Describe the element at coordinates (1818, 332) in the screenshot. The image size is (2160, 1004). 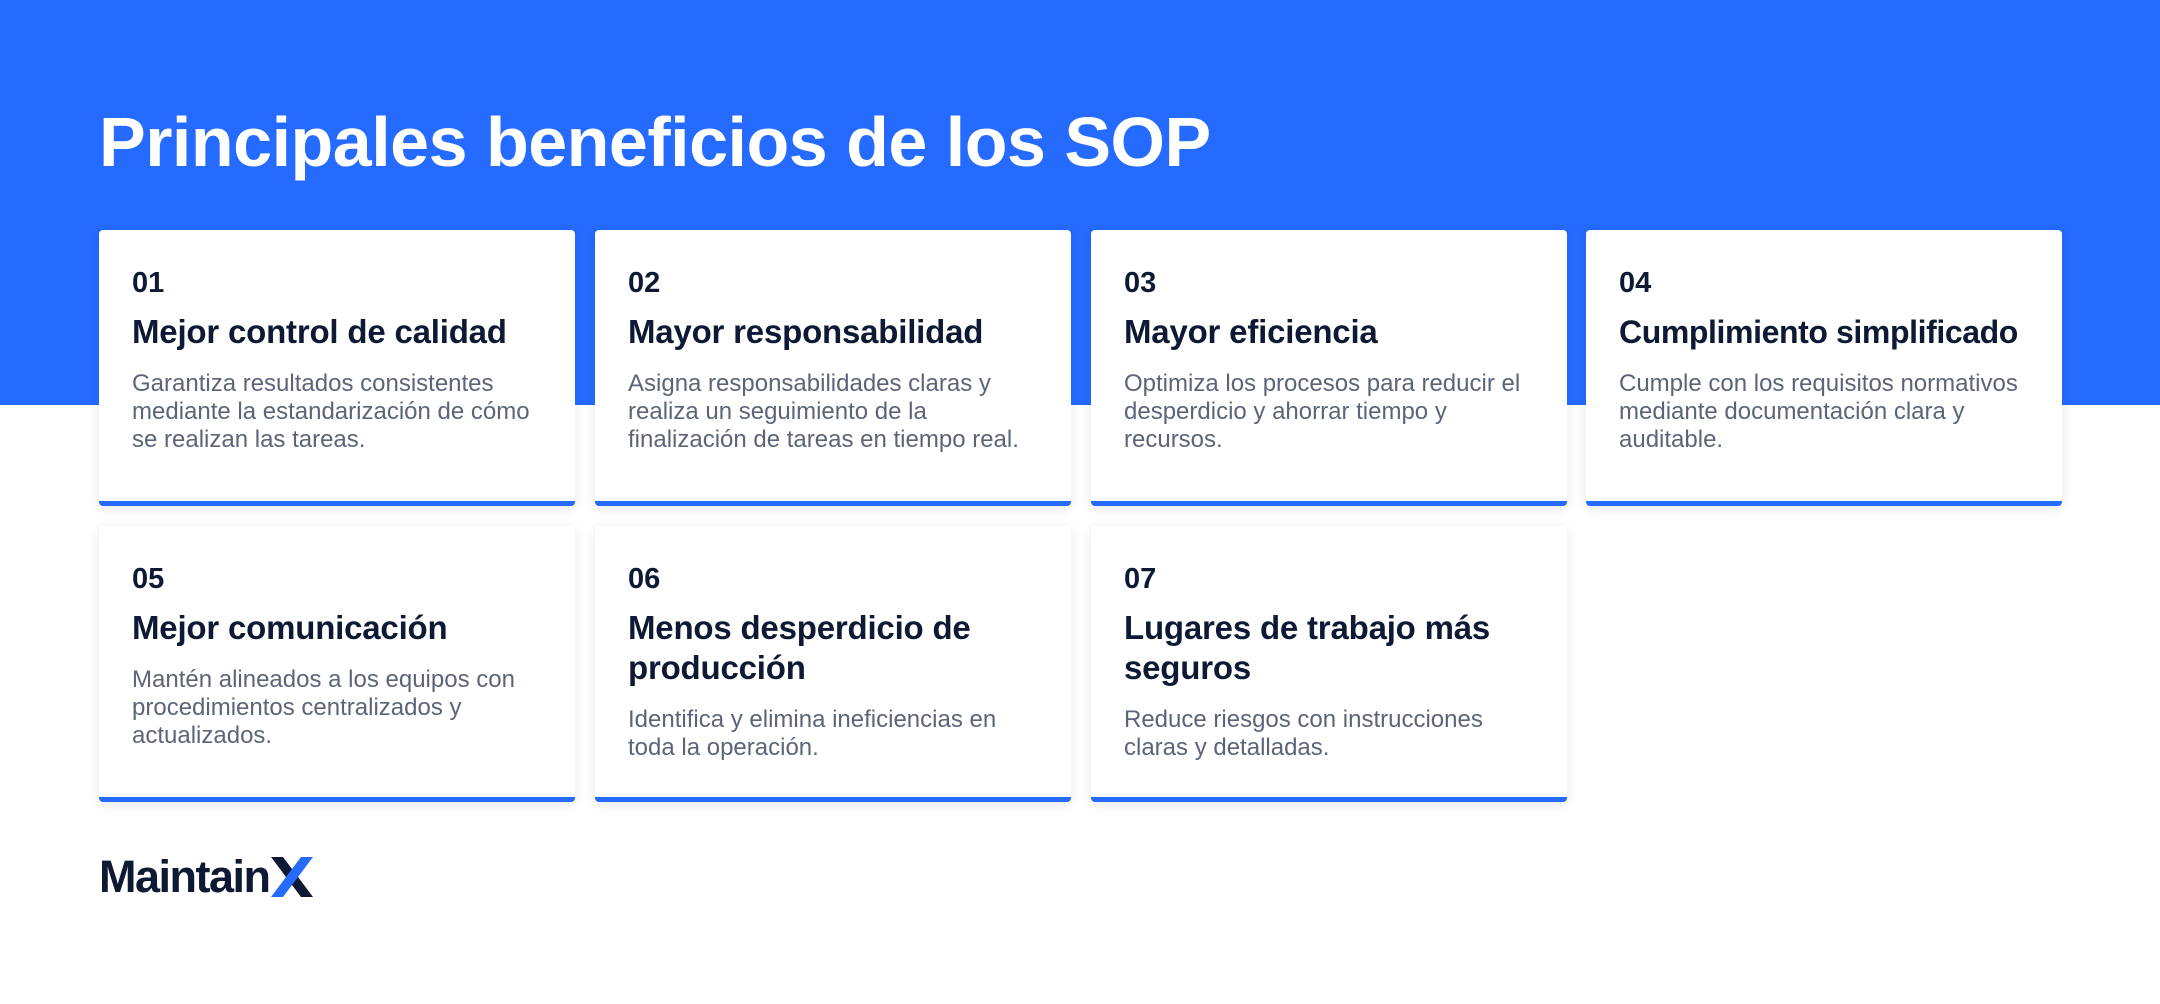
I see `card-title: Cumplimiento simplificado` at that location.